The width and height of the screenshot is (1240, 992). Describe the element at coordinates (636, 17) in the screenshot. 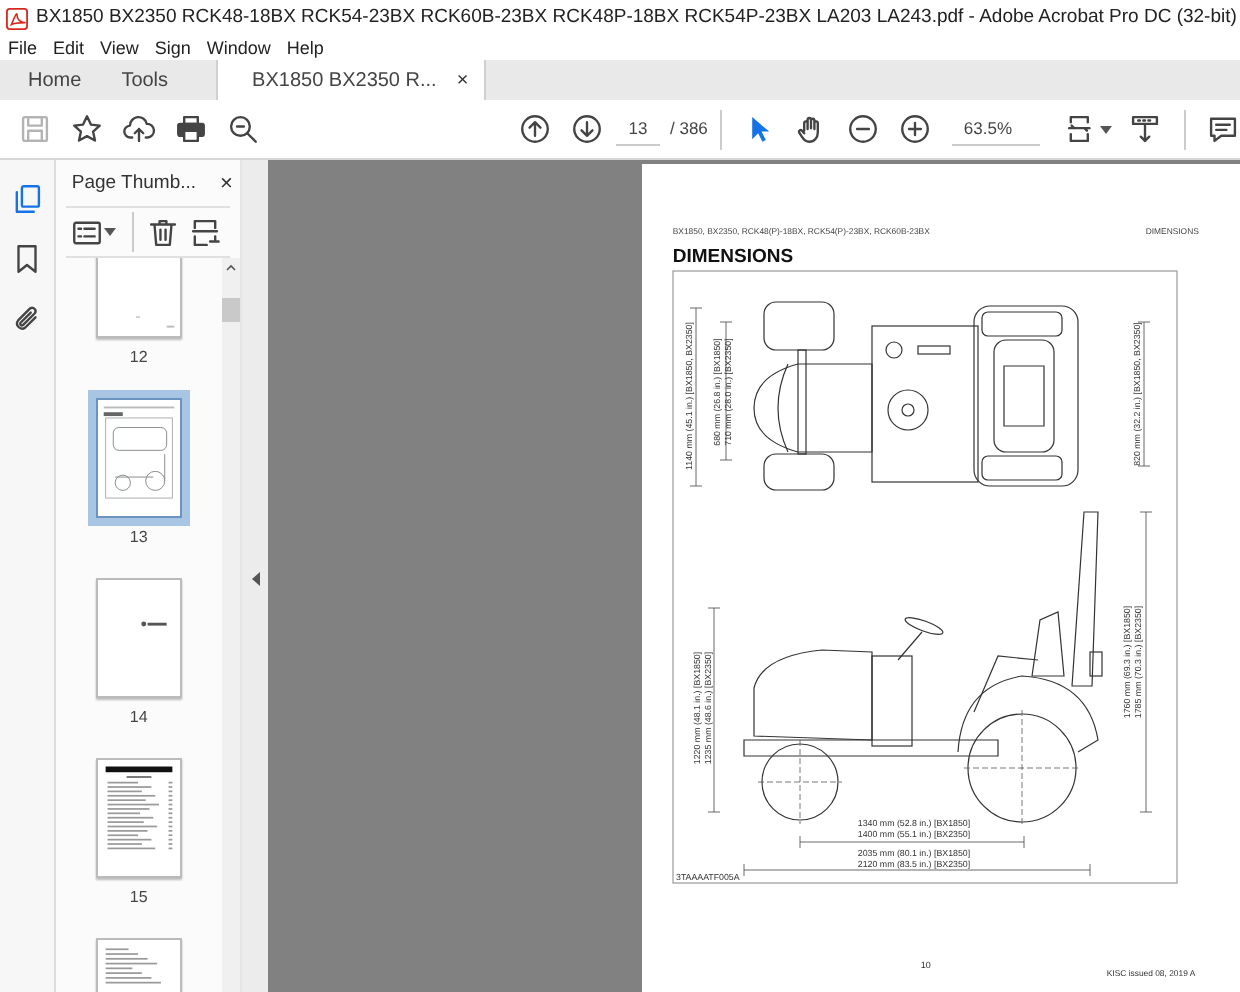

I see `window-title: BX1850 BX2350 RCK48-18BX RCK54-23BX RCK60B-23BX RCK48P-18BX RCK54P-23BX LA203 LA243.pdf - Adobe Acrobat Pro DC (32-bit)` at that location.